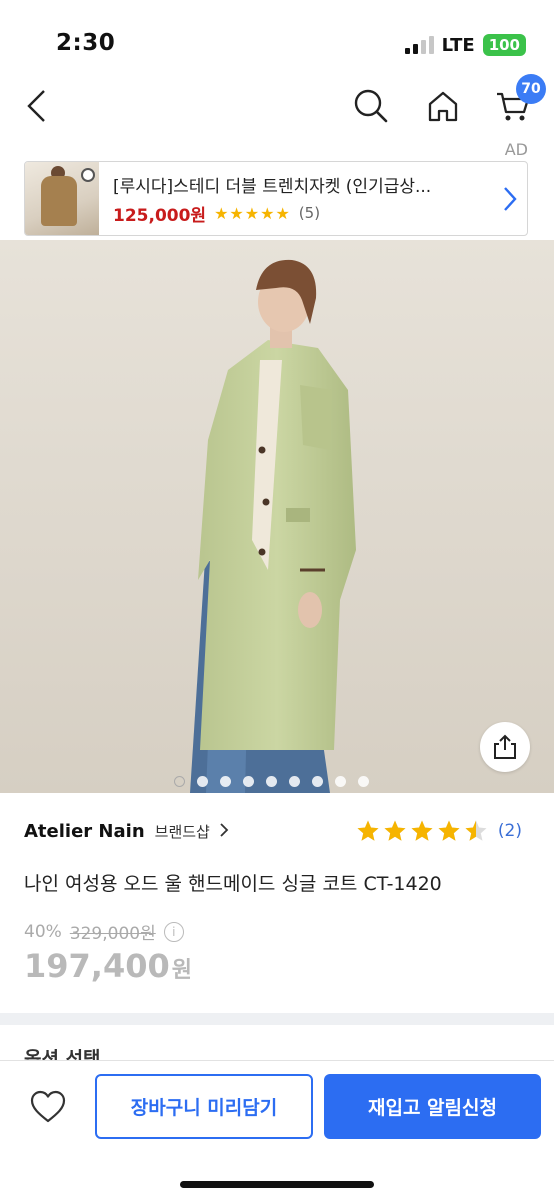 The width and height of the screenshot is (554, 1200). I want to click on cart-count-badge: 70, so click(531, 89).